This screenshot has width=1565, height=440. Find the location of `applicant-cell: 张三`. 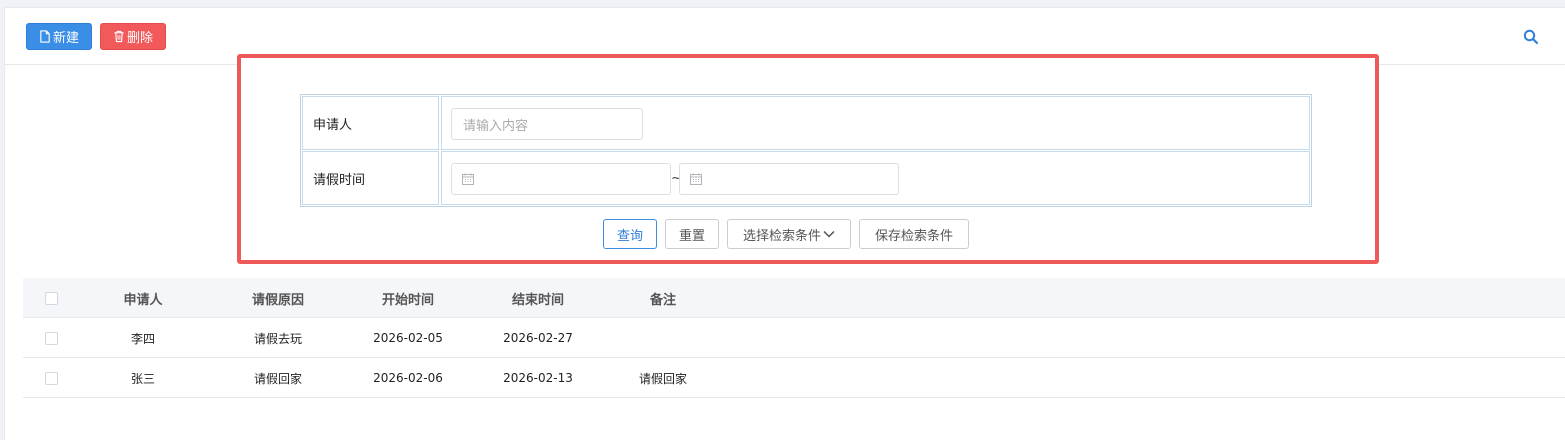

applicant-cell: 张三 is located at coordinates (142, 378).